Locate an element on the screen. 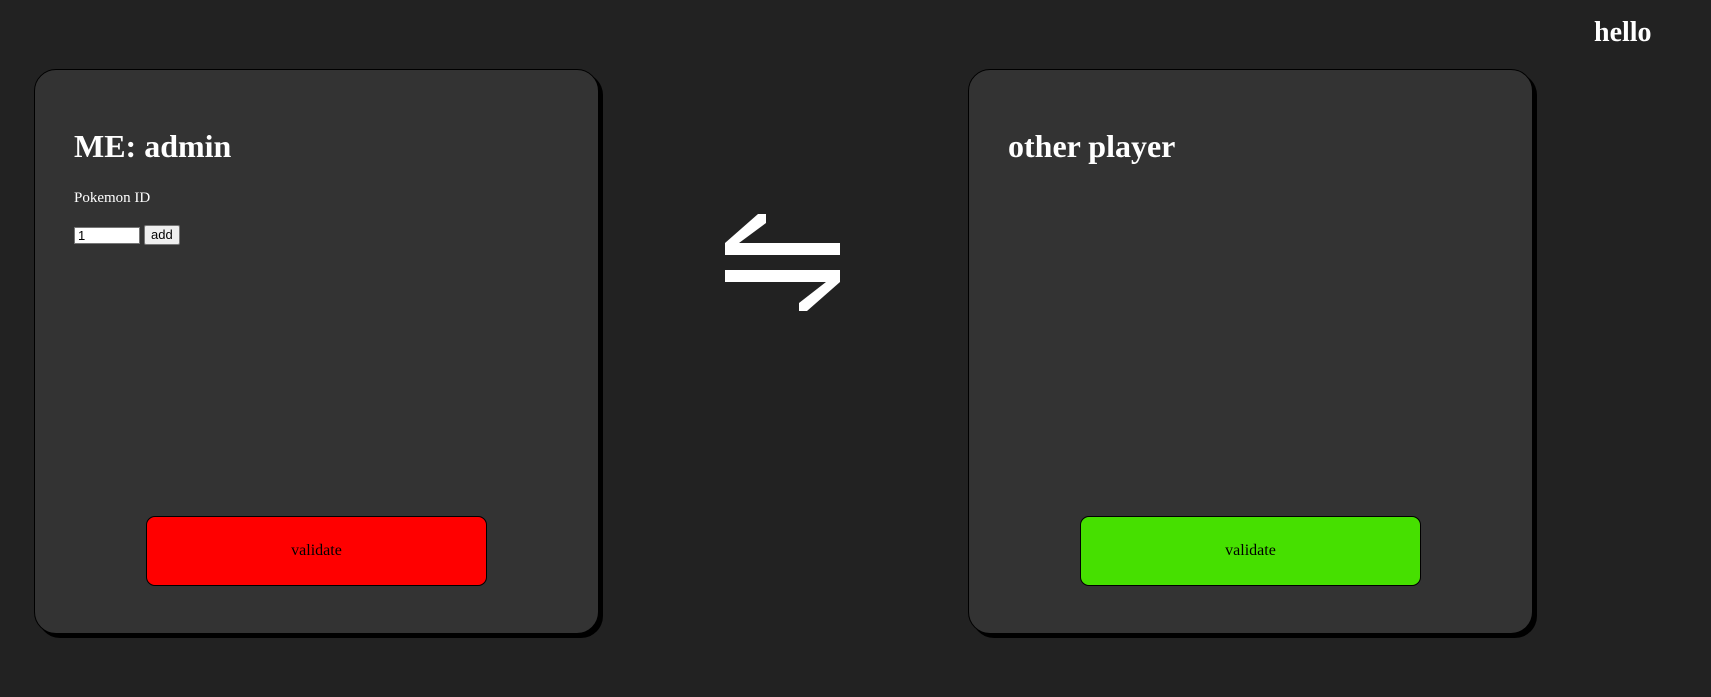 The image size is (1711, 697). other-player-title: other player is located at coordinates (1092, 146).